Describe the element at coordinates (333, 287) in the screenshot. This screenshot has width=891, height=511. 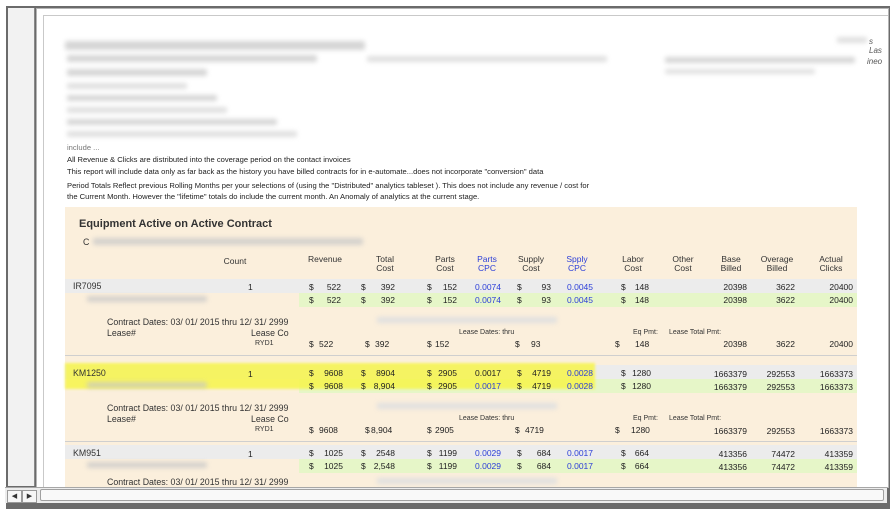
I see `revenue-value: 522` at that location.